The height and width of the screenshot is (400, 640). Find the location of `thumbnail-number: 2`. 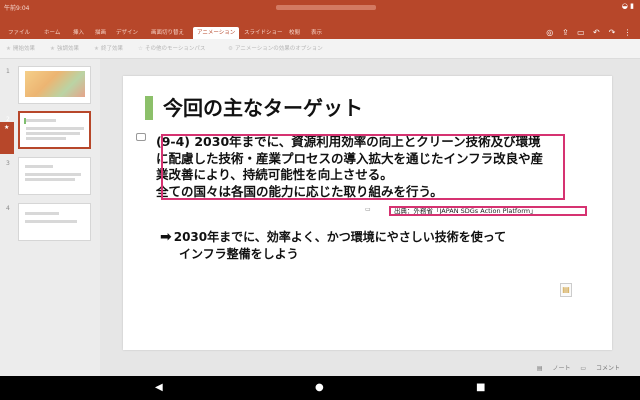

thumbnail-number: 2 is located at coordinates (8, 119).